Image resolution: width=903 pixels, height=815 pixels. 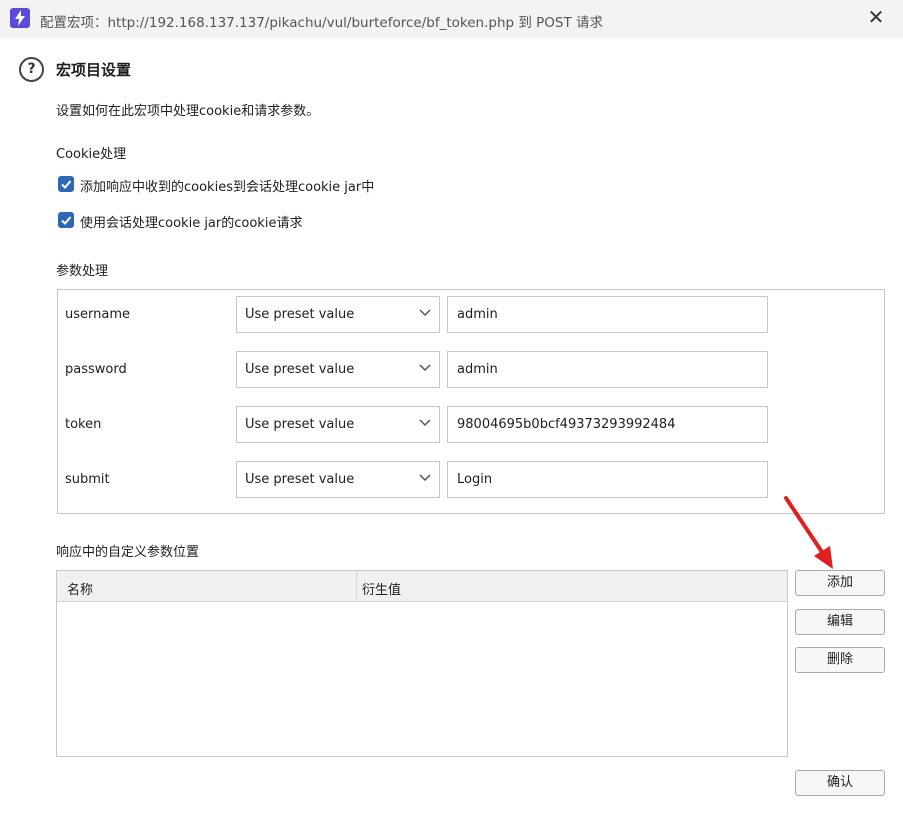 I want to click on param-row-password: password Use preset value admin, so click(x=471, y=370).